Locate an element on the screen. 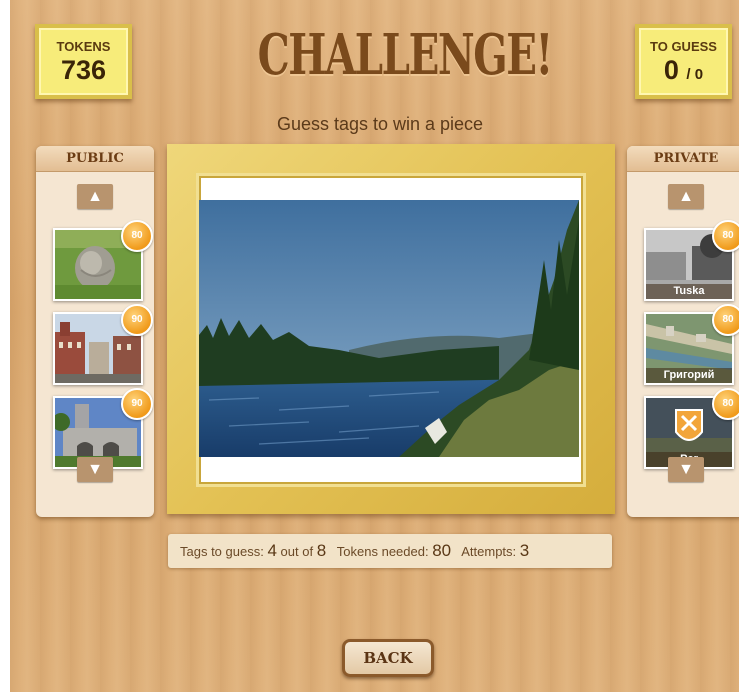  private-panel-title: PRIVATE is located at coordinates (683, 159).